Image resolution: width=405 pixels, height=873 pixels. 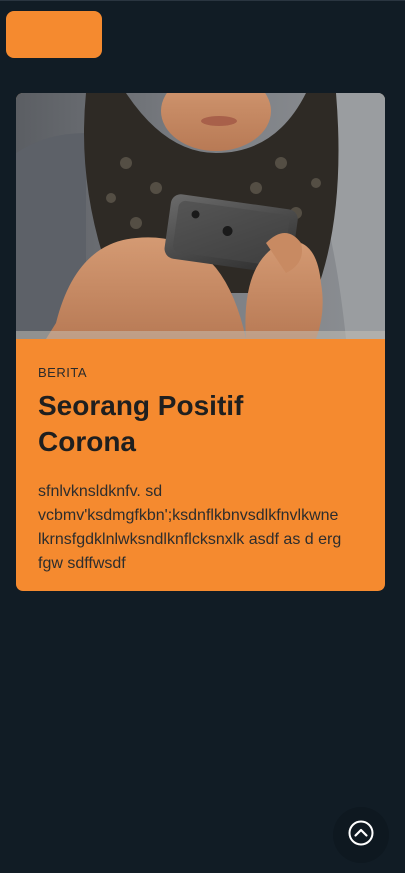 I want to click on news-category: BERITA, so click(x=62, y=372).